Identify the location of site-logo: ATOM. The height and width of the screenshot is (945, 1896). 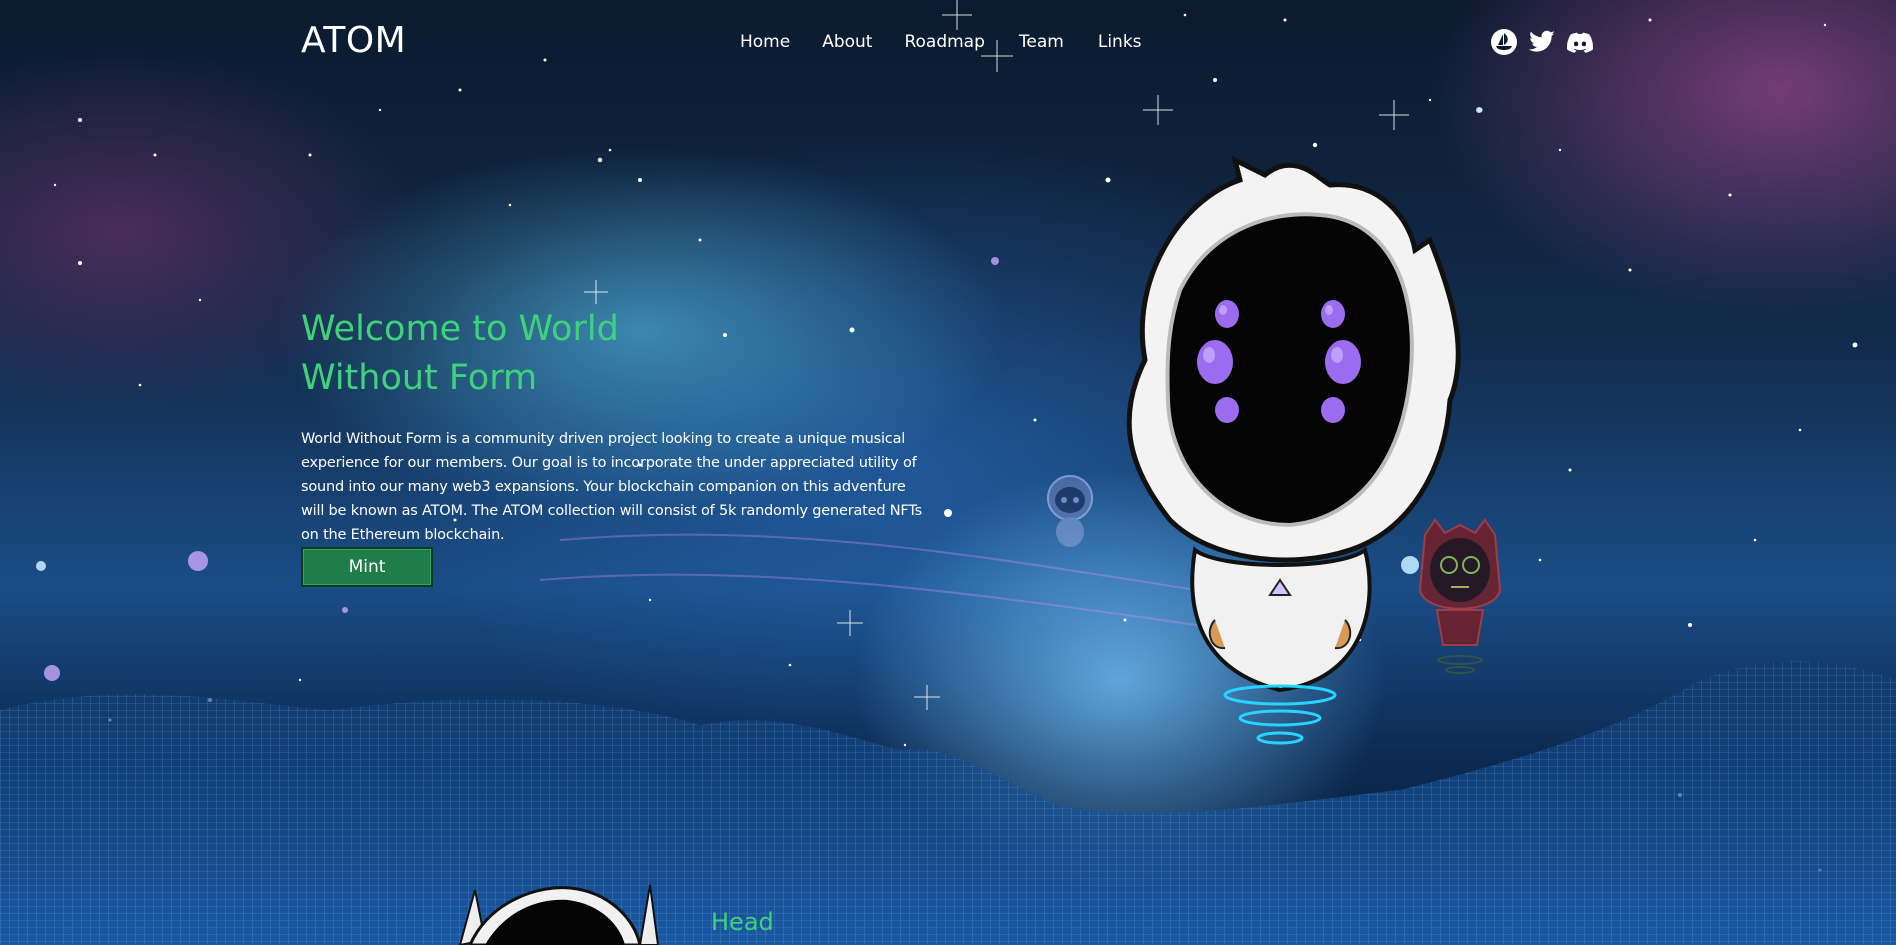
(353, 40).